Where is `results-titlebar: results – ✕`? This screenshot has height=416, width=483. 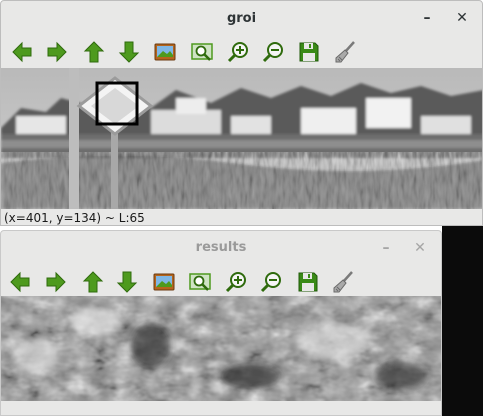 results-titlebar: results – ✕ is located at coordinates (221, 249).